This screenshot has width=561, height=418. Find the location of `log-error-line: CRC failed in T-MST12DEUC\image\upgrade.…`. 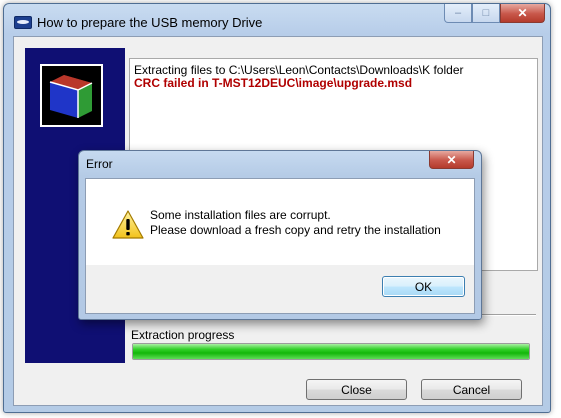

log-error-line: CRC failed in T-MST12DEUC\image\upgrade.… is located at coordinates (273, 83).